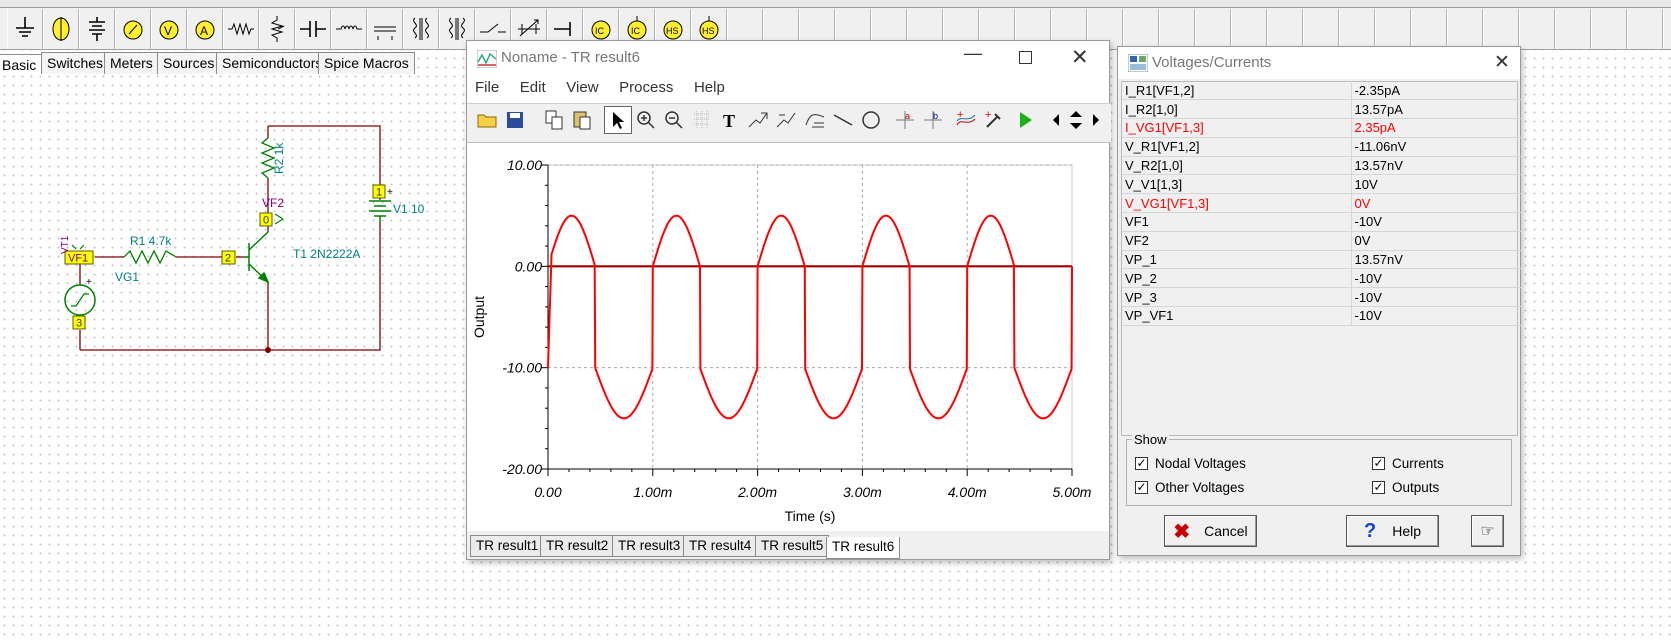 This screenshot has width=1671, height=640. I want to click on checkbox-currents: ✓, so click(1378, 463).